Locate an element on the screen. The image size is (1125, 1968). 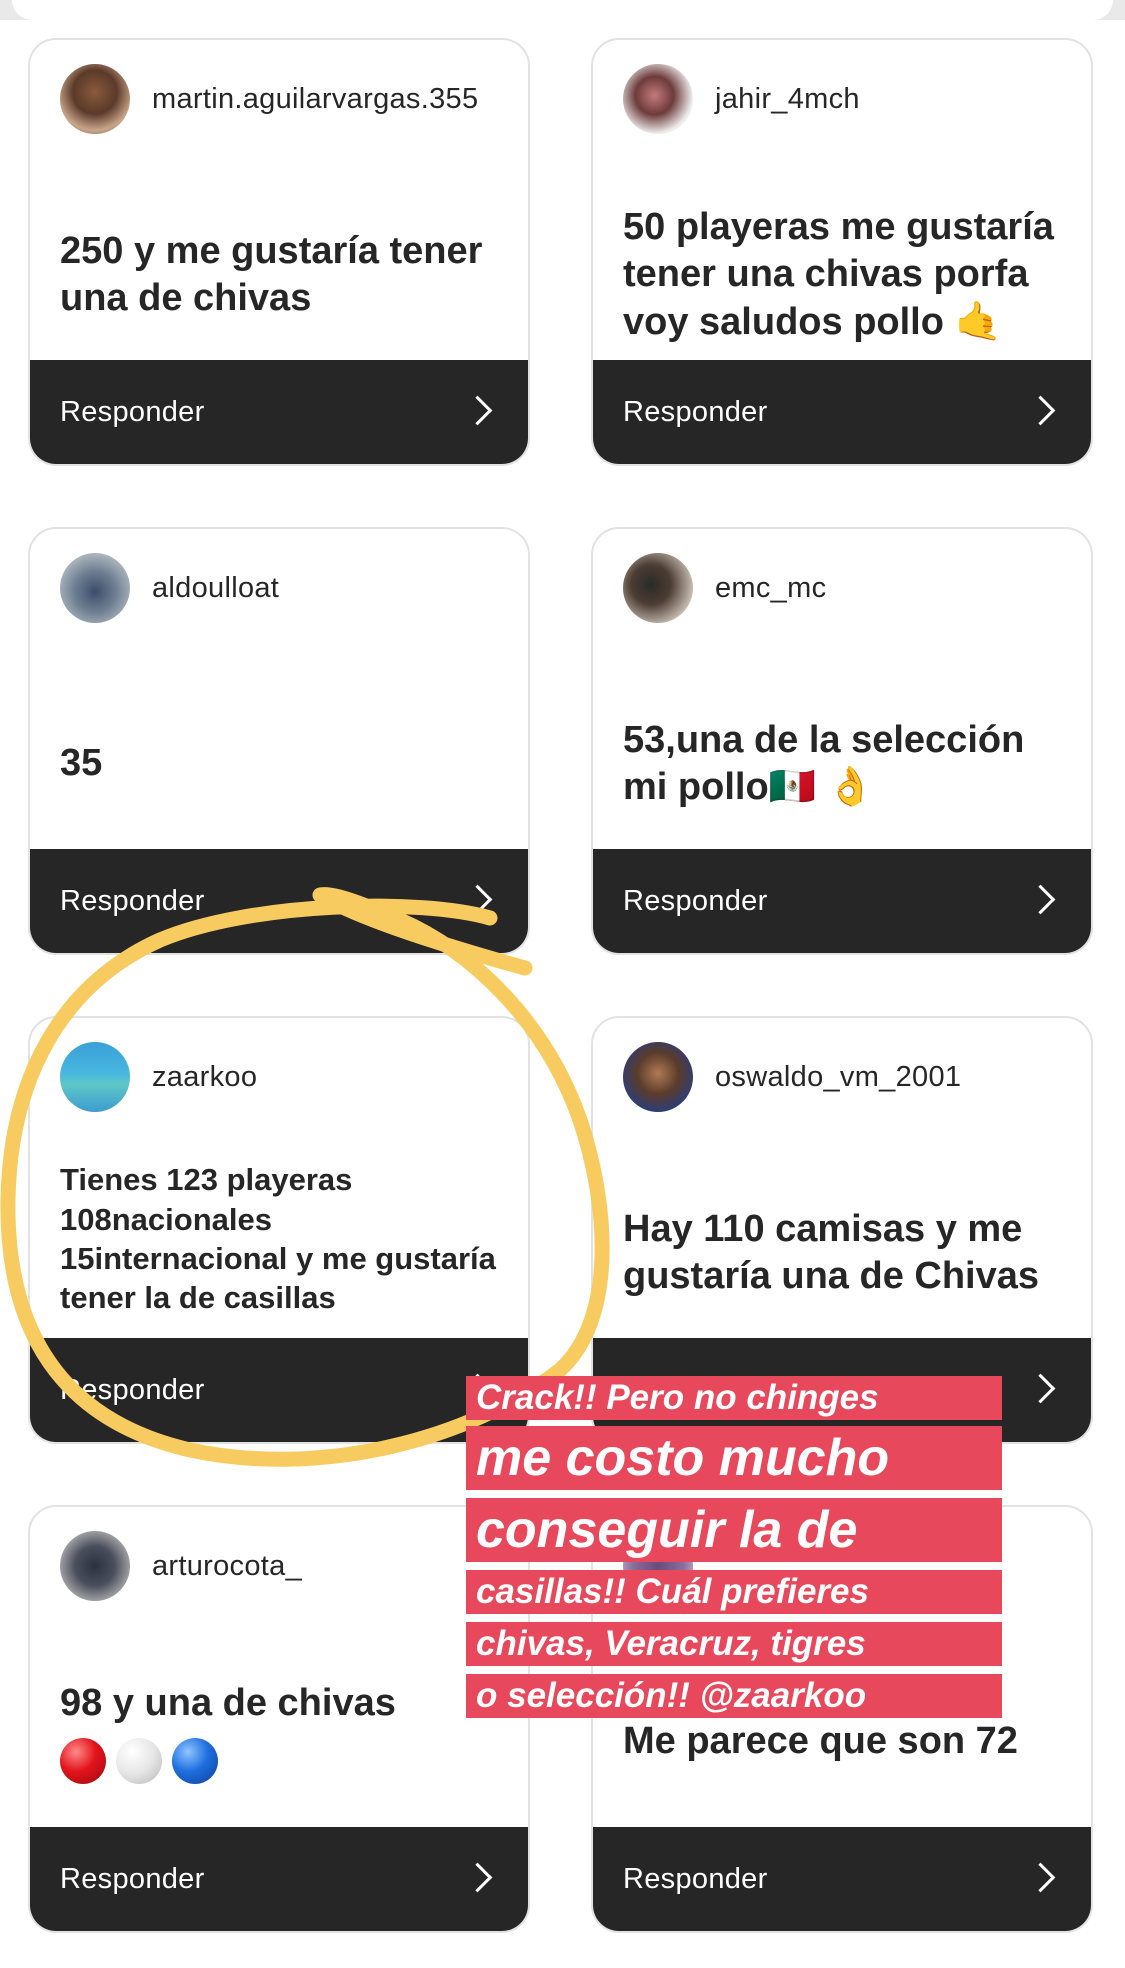
username: oswaldo_vm_2001 is located at coordinates (838, 1077).